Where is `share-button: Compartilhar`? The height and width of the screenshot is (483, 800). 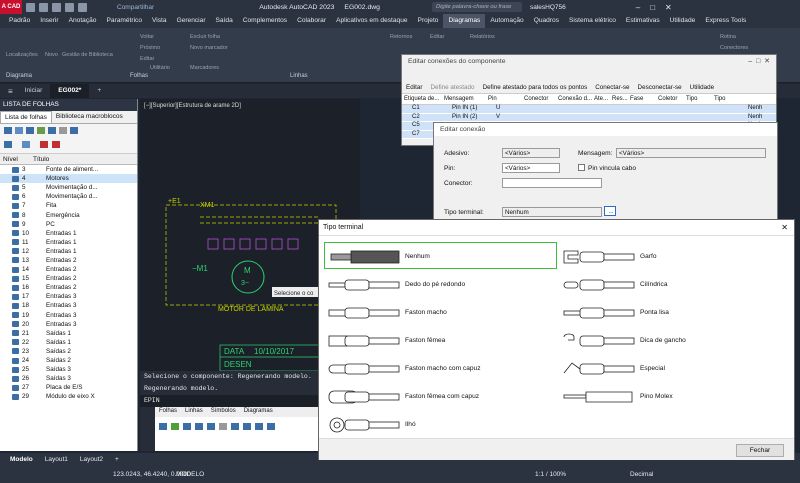 share-button: Compartilhar is located at coordinates (135, 7).